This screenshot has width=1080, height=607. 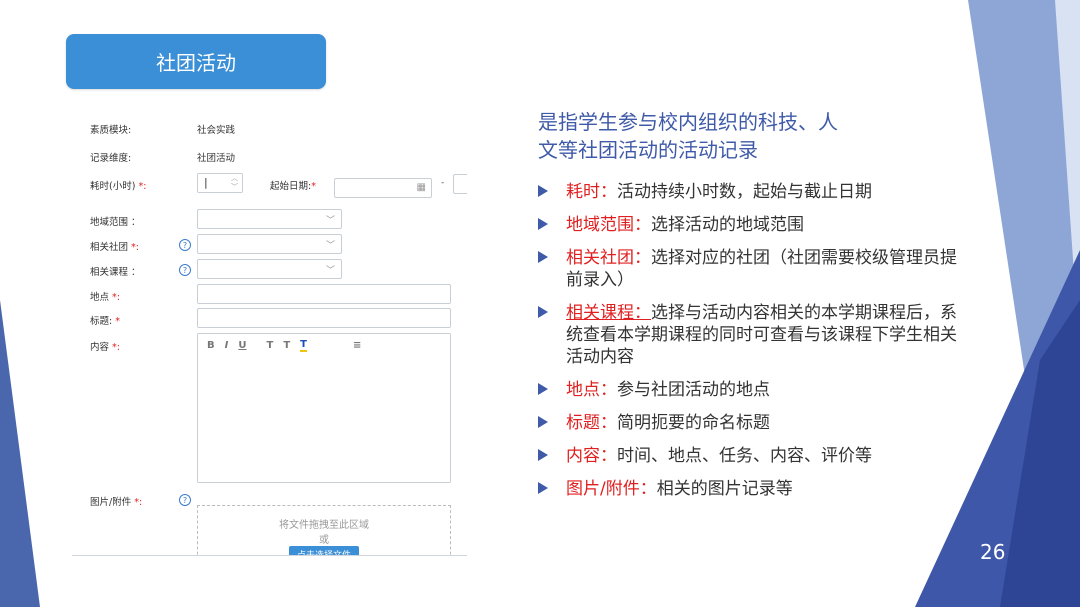 I want to click on start-date-label: 起始日期:*, so click(x=293, y=186).